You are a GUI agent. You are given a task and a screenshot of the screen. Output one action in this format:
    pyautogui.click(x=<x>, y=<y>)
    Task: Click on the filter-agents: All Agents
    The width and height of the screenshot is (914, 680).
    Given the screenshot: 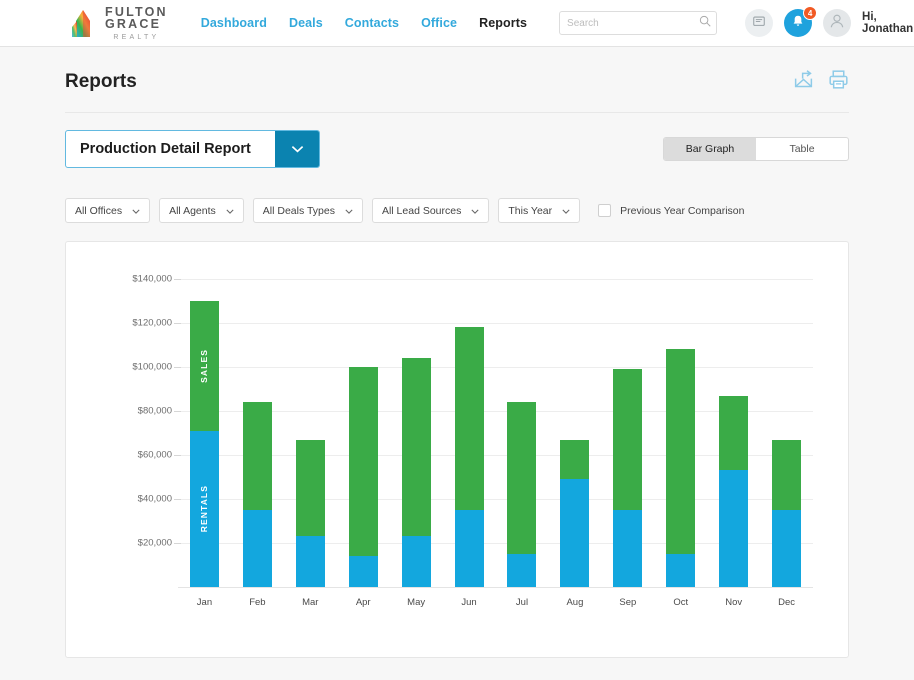 What is the action you would take?
    pyautogui.click(x=201, y=210)
    